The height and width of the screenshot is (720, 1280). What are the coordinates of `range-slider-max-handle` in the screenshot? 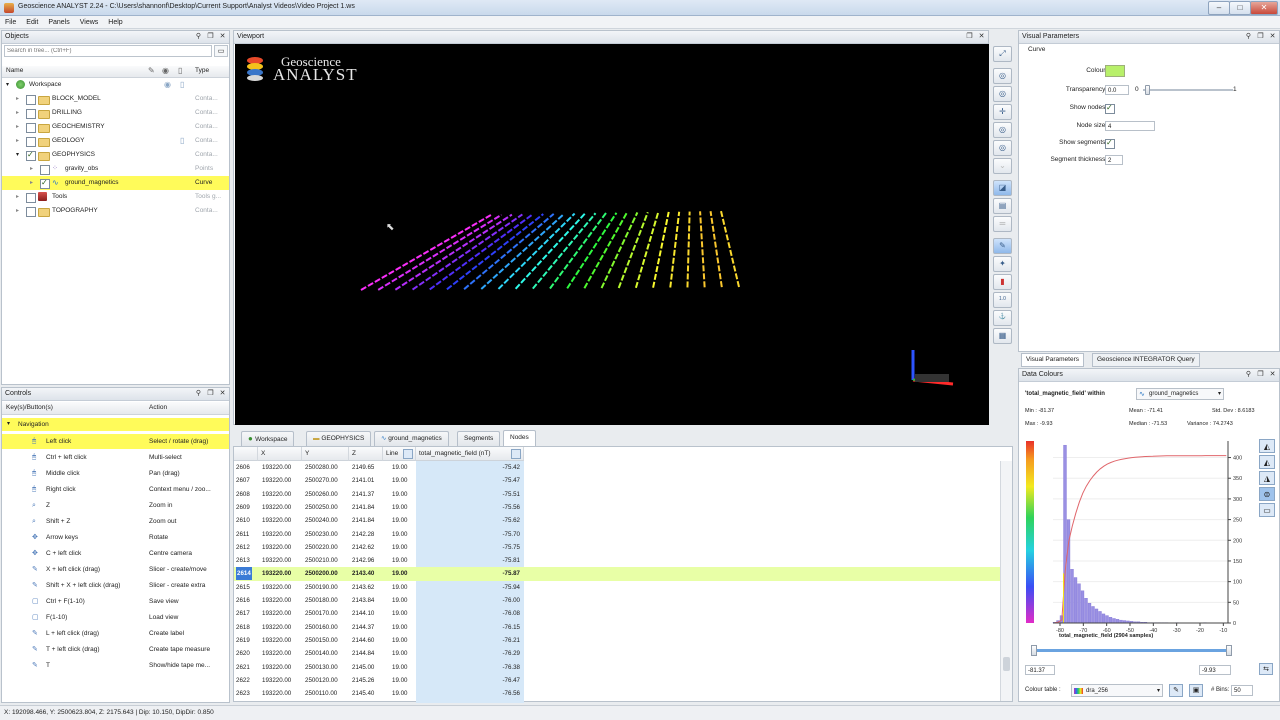 It's located at (1229, 650).